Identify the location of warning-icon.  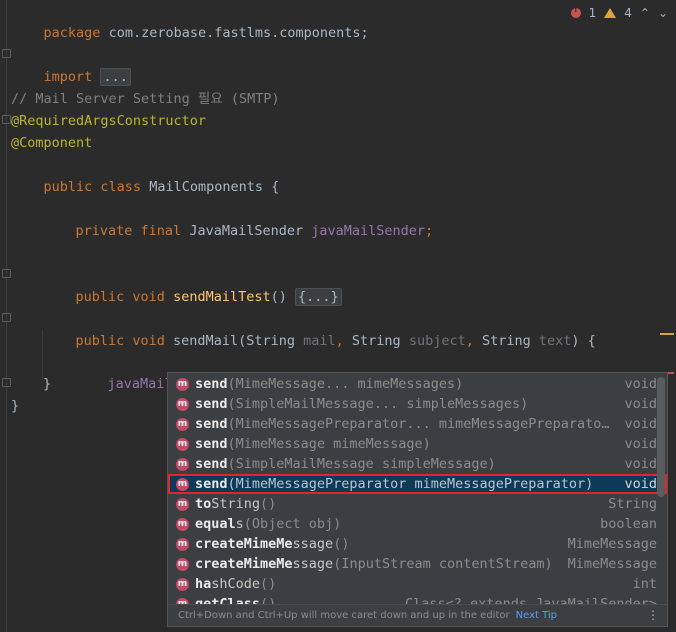
(610, 13).